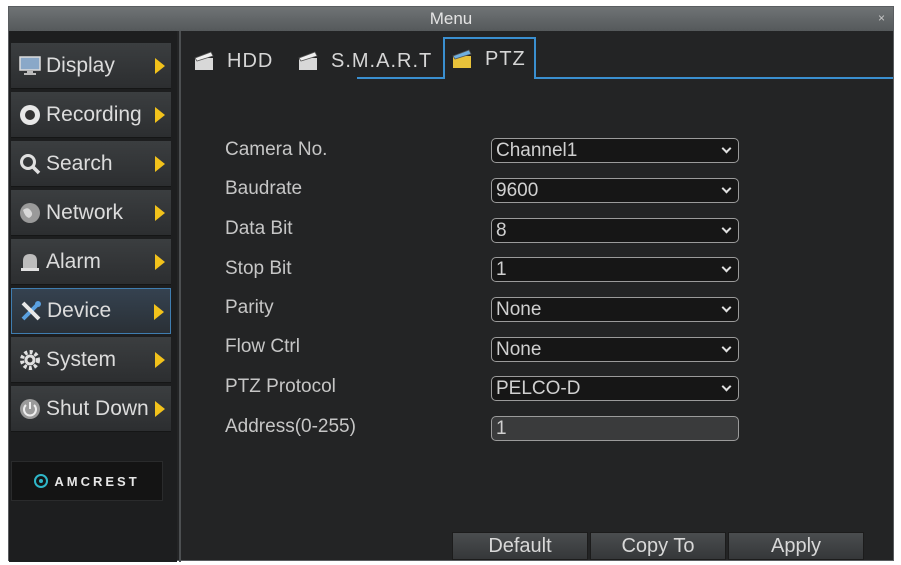 Image resolution: width=901 pixels, height=565 pixels. Describe the element at coordinates (30, 213) in the screenshot. I see `globe-icon` at that location.